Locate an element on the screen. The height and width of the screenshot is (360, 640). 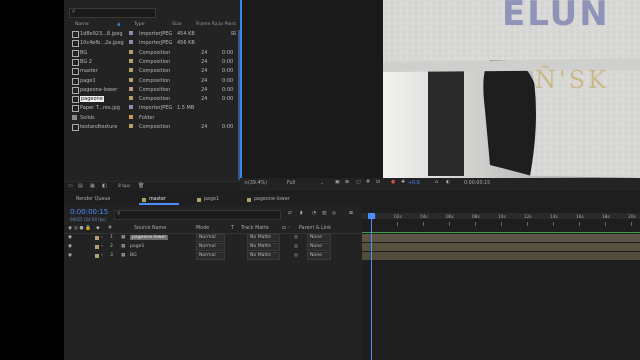
col-parent: Parent & Link is located at coordinates (315, 228).